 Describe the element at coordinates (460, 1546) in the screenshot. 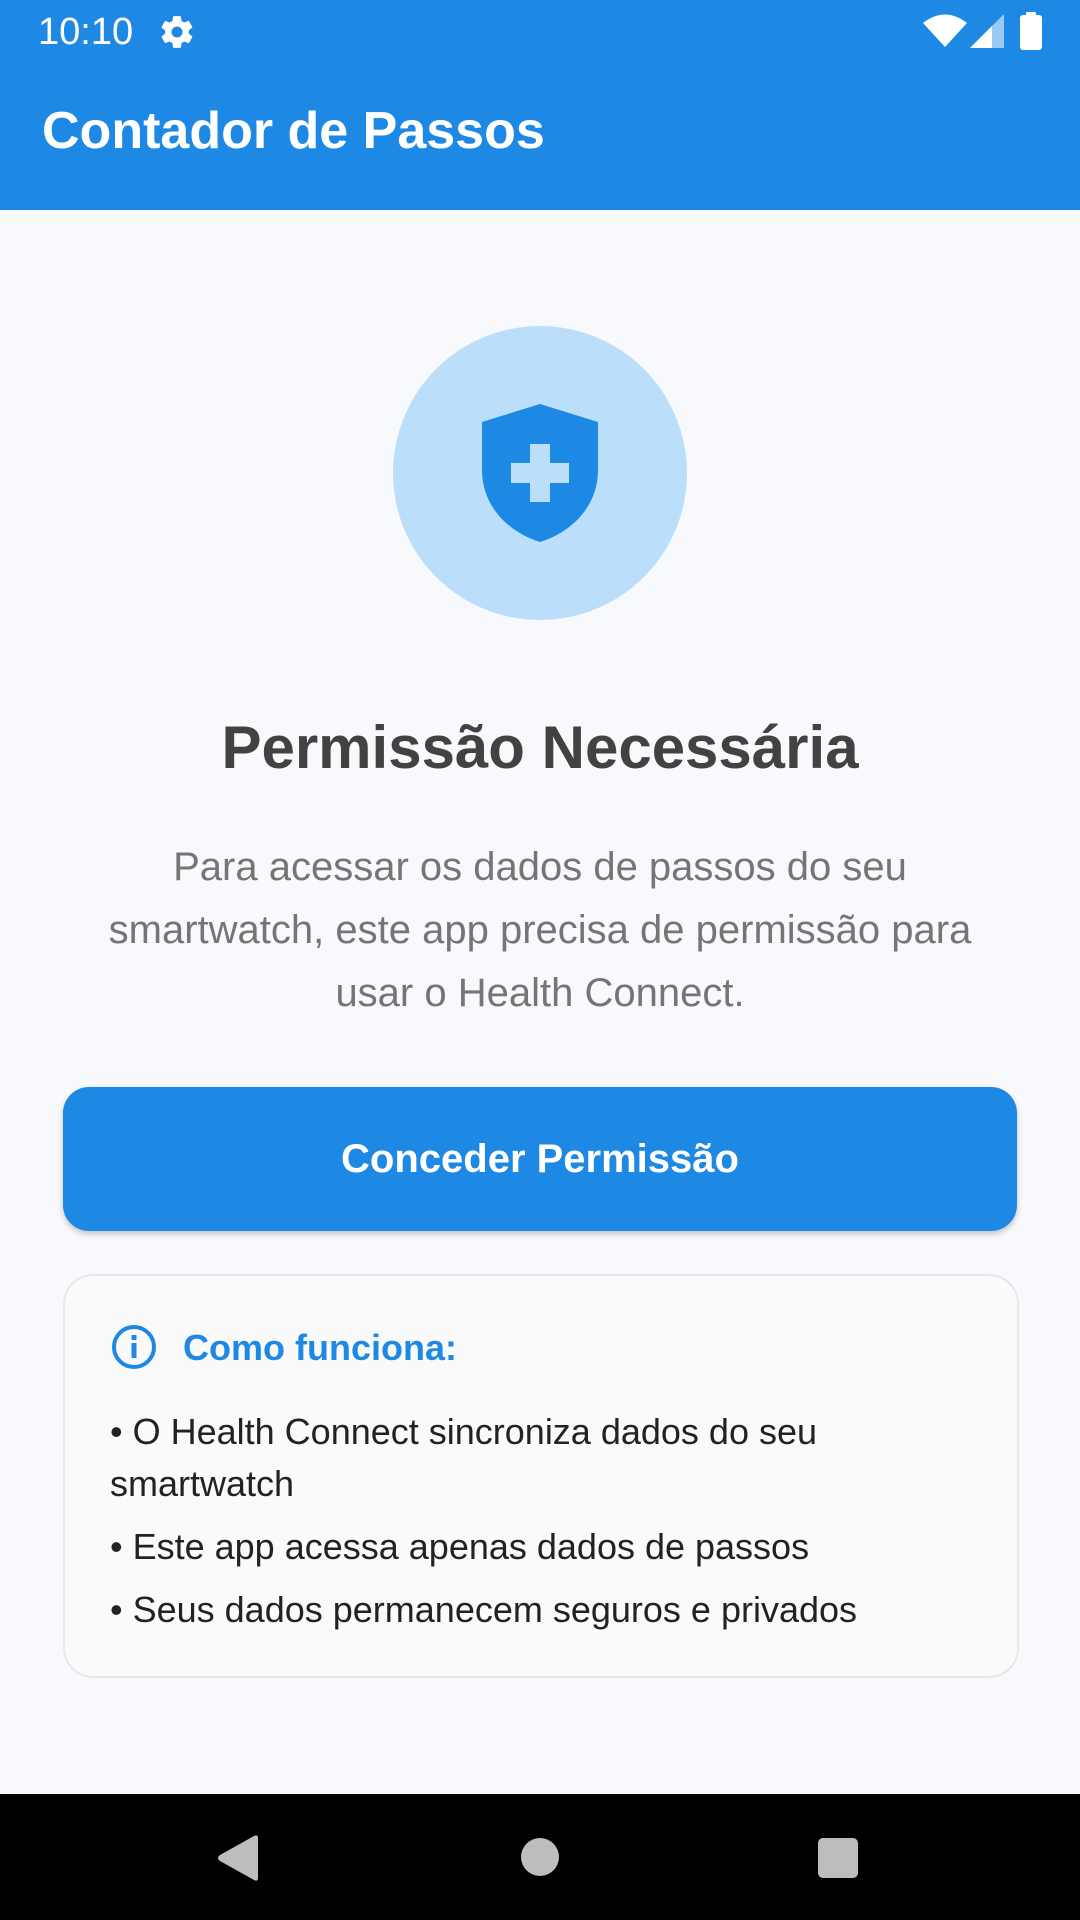

I see `info-item-line: • Este app acessa apenas dados de passos` at that location.